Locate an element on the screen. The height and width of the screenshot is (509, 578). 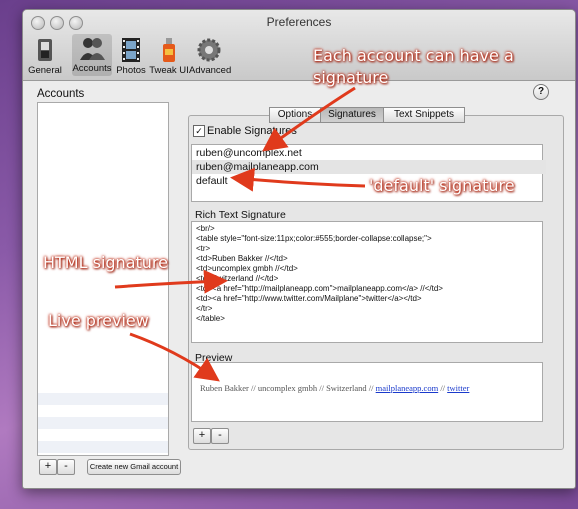
annotation-default: 'default' signature is located at coordinates (442, 185).